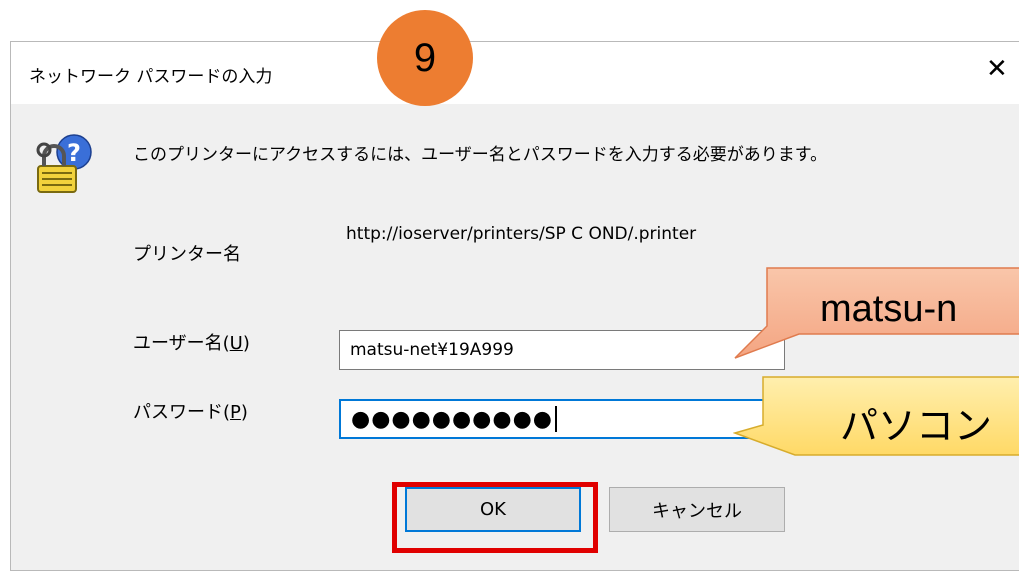  I want to click on username-input: matsu-net¥19A999, so click(562, 350).